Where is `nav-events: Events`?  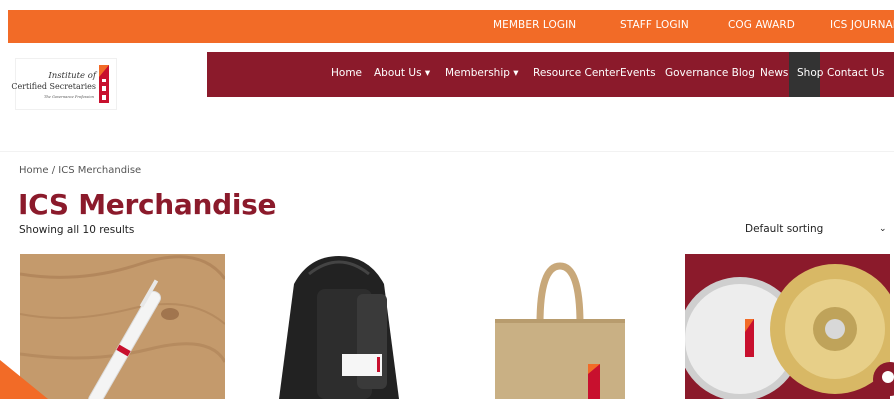 nav-events: Events is located at coordinates (638, 73).